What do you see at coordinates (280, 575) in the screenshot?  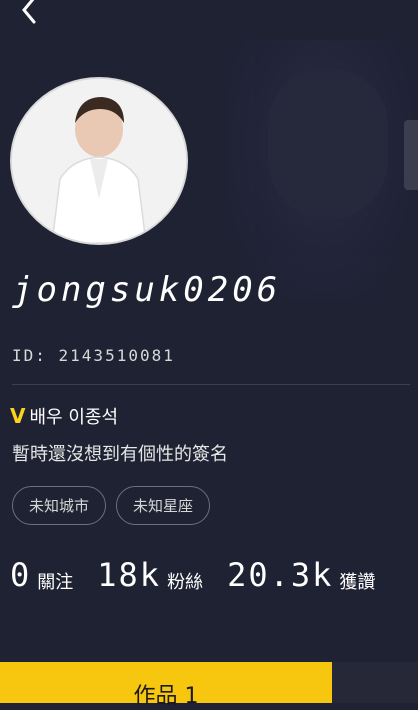 I see `likes-count: 20.3k` at bounding box center [280, 575].